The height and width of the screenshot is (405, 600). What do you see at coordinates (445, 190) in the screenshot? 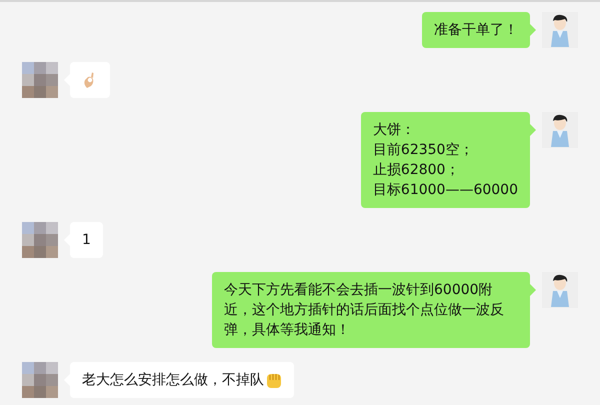
I see `message-text: 目标61000——60000` at bounding box center [445, 190].